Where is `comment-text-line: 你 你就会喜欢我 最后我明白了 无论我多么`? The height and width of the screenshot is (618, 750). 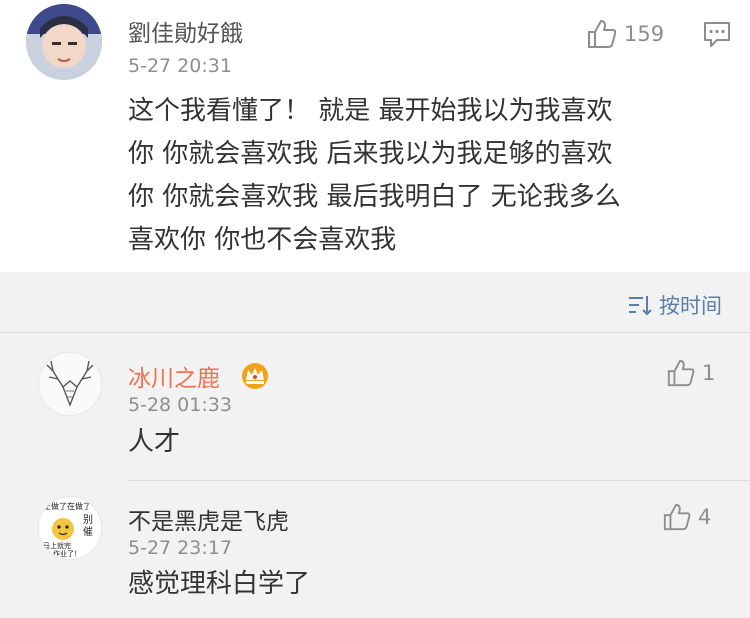
comment-text-line: 你 你就会喜欢我 最后我明白了 无论我多么 is located at coordinates (374, 197).